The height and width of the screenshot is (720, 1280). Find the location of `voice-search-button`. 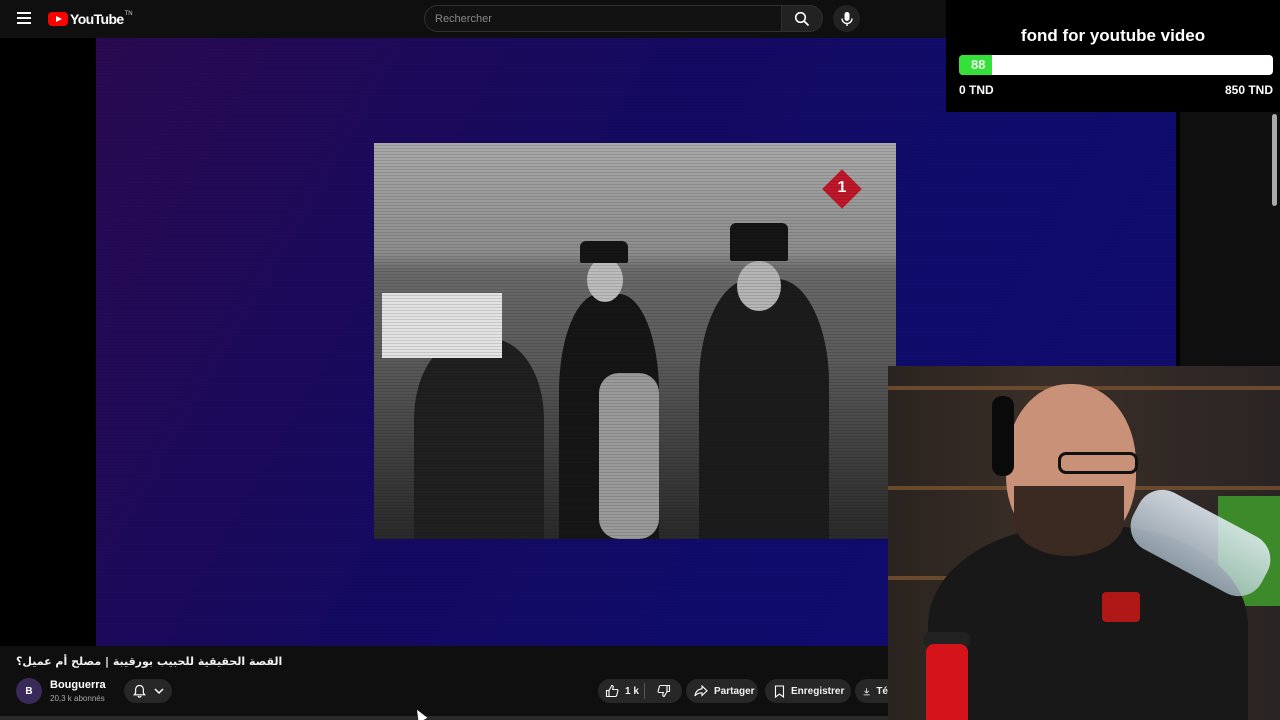

voice-search-button is located at coordinates (846, 18).